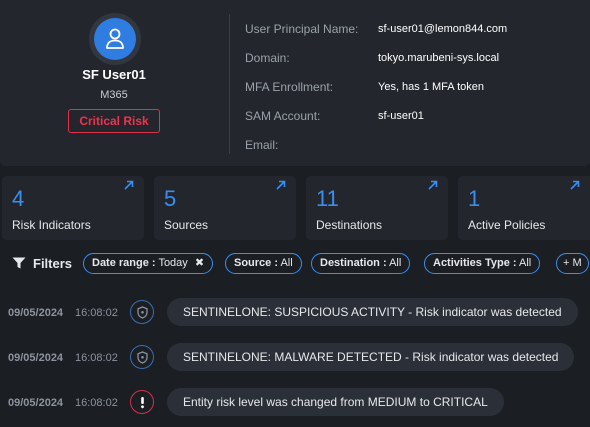 This screenshot has height=427, width=590. I want to click on stat-value: 4, so click(18, 198).